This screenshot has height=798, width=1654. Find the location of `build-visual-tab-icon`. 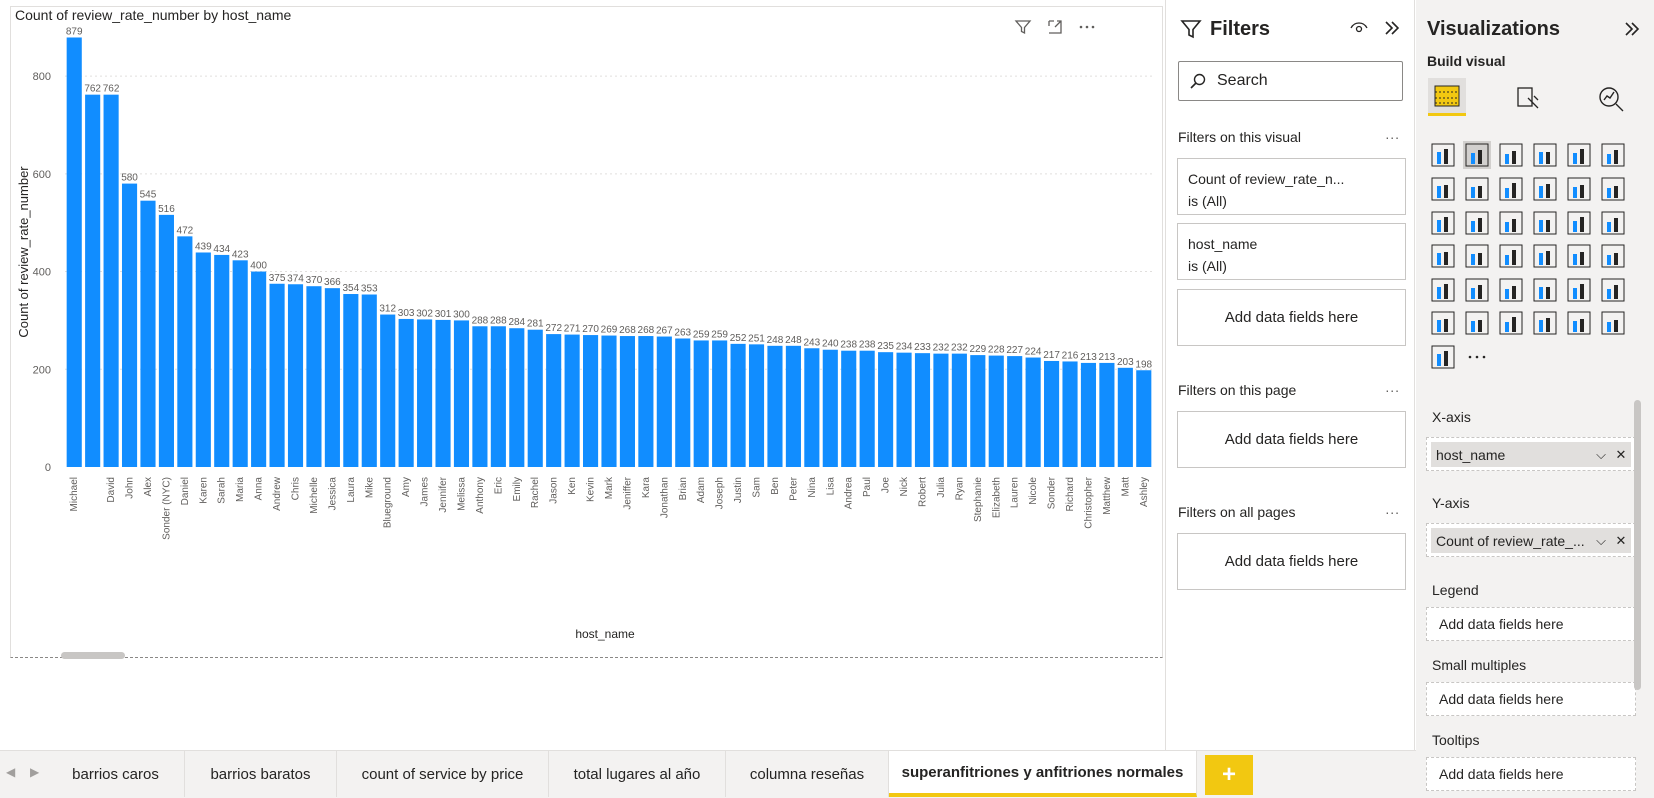

build-visual-tab-icon is located at coordinates (1447, 97).